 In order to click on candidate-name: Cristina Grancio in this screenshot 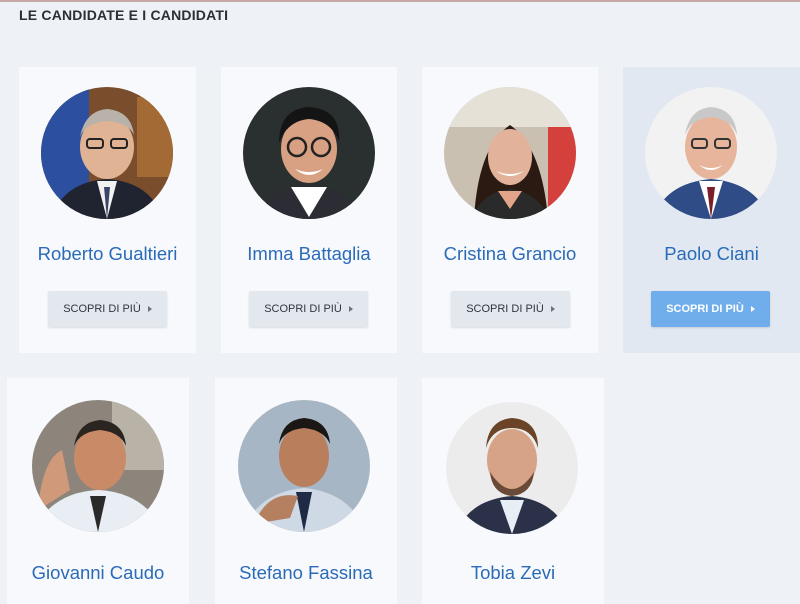, I will do `click(510, 254)`.